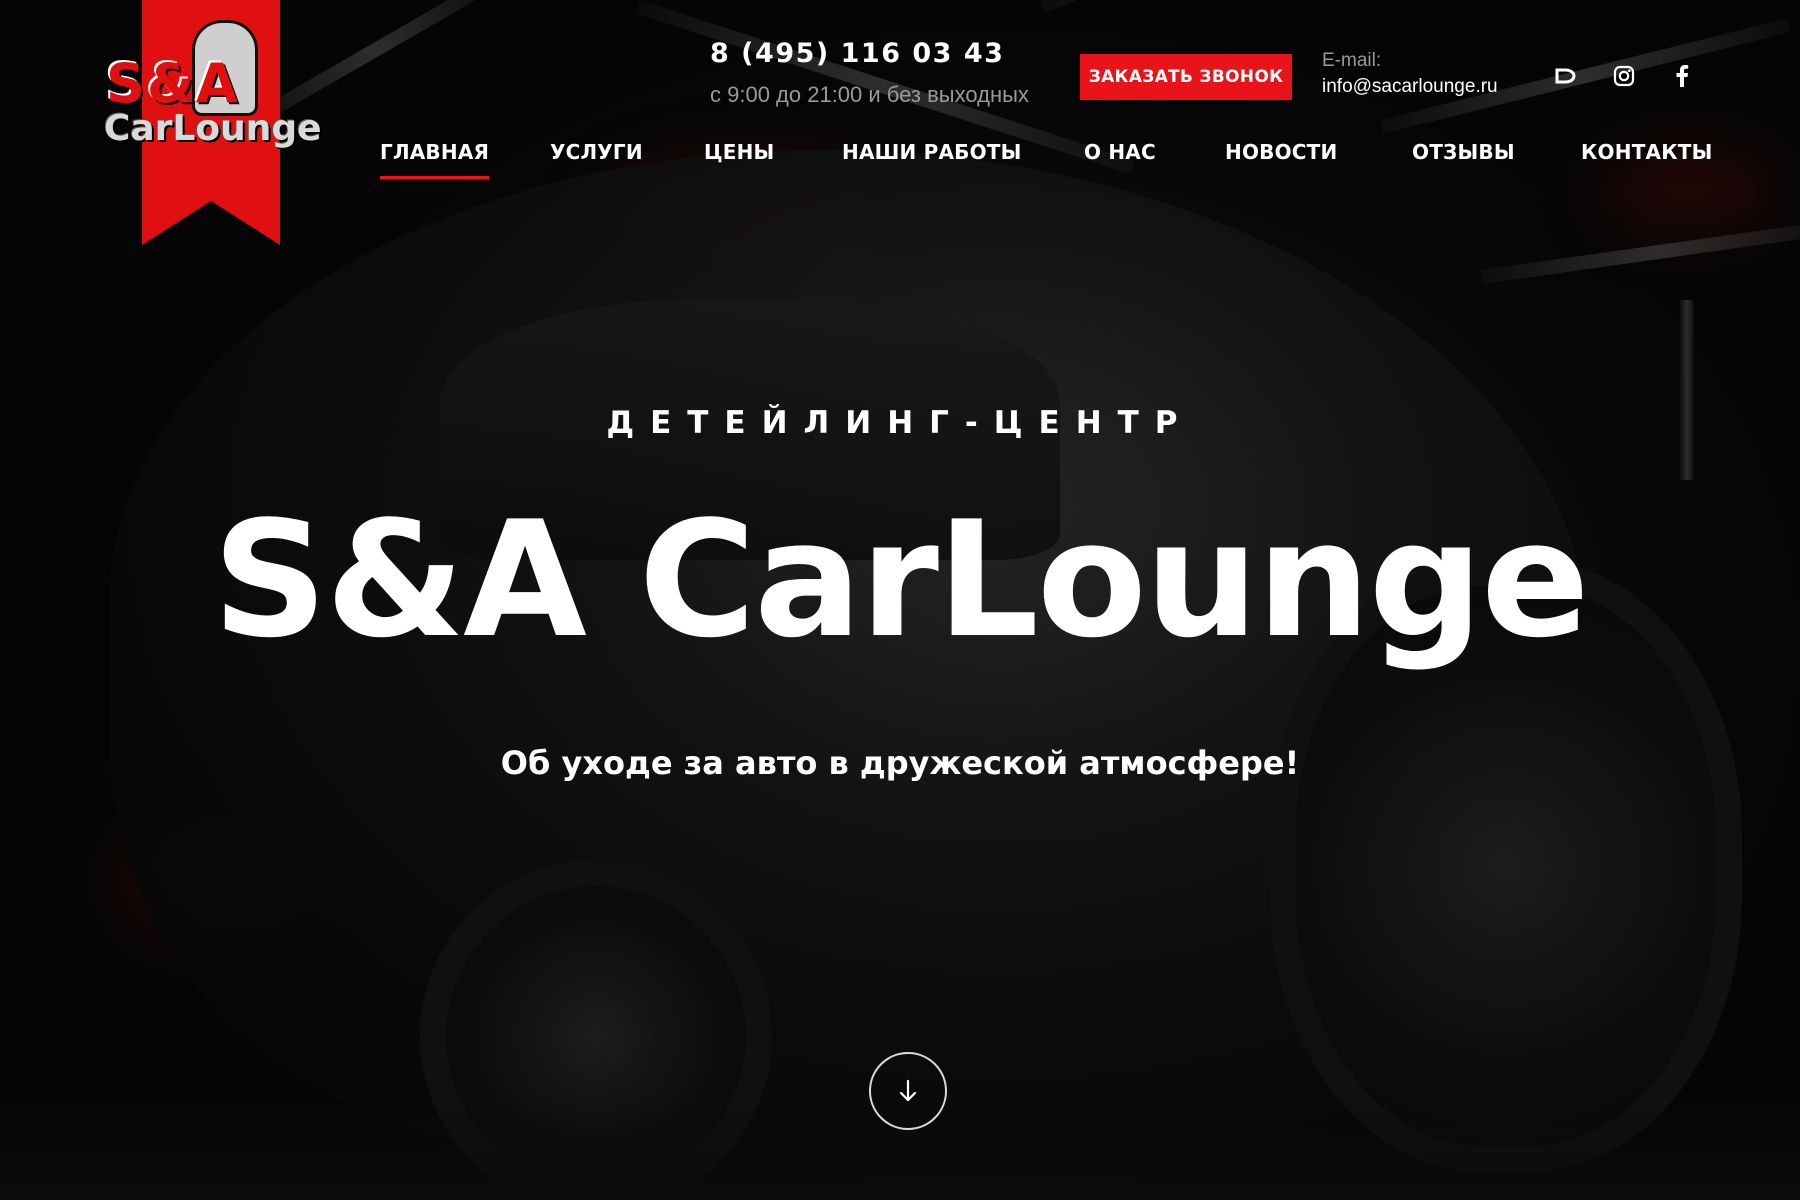 Image resolution: width=1800 pixels, height=1200 pixels. What do you see at coordinates (1566, 76) in the screenshot?
I see `d-icon` at bounding box center [1566, 76].